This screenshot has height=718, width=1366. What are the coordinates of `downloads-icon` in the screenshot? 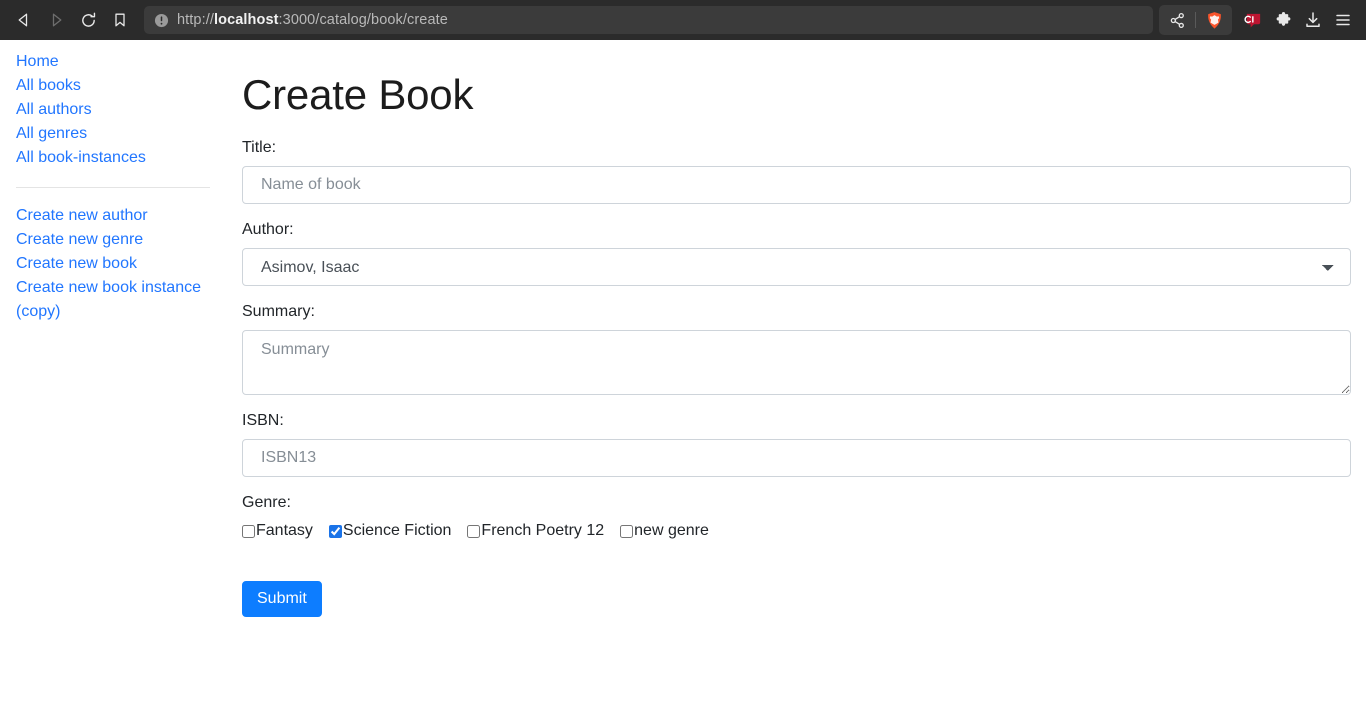 It's located at (1313, 20).